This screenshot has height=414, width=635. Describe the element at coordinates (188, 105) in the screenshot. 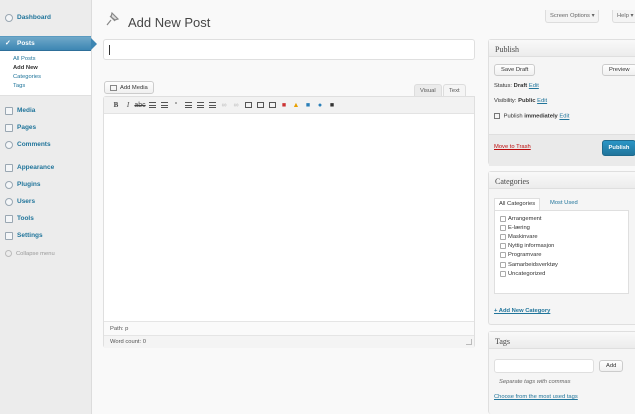

I see `align-left-icon` at that location.